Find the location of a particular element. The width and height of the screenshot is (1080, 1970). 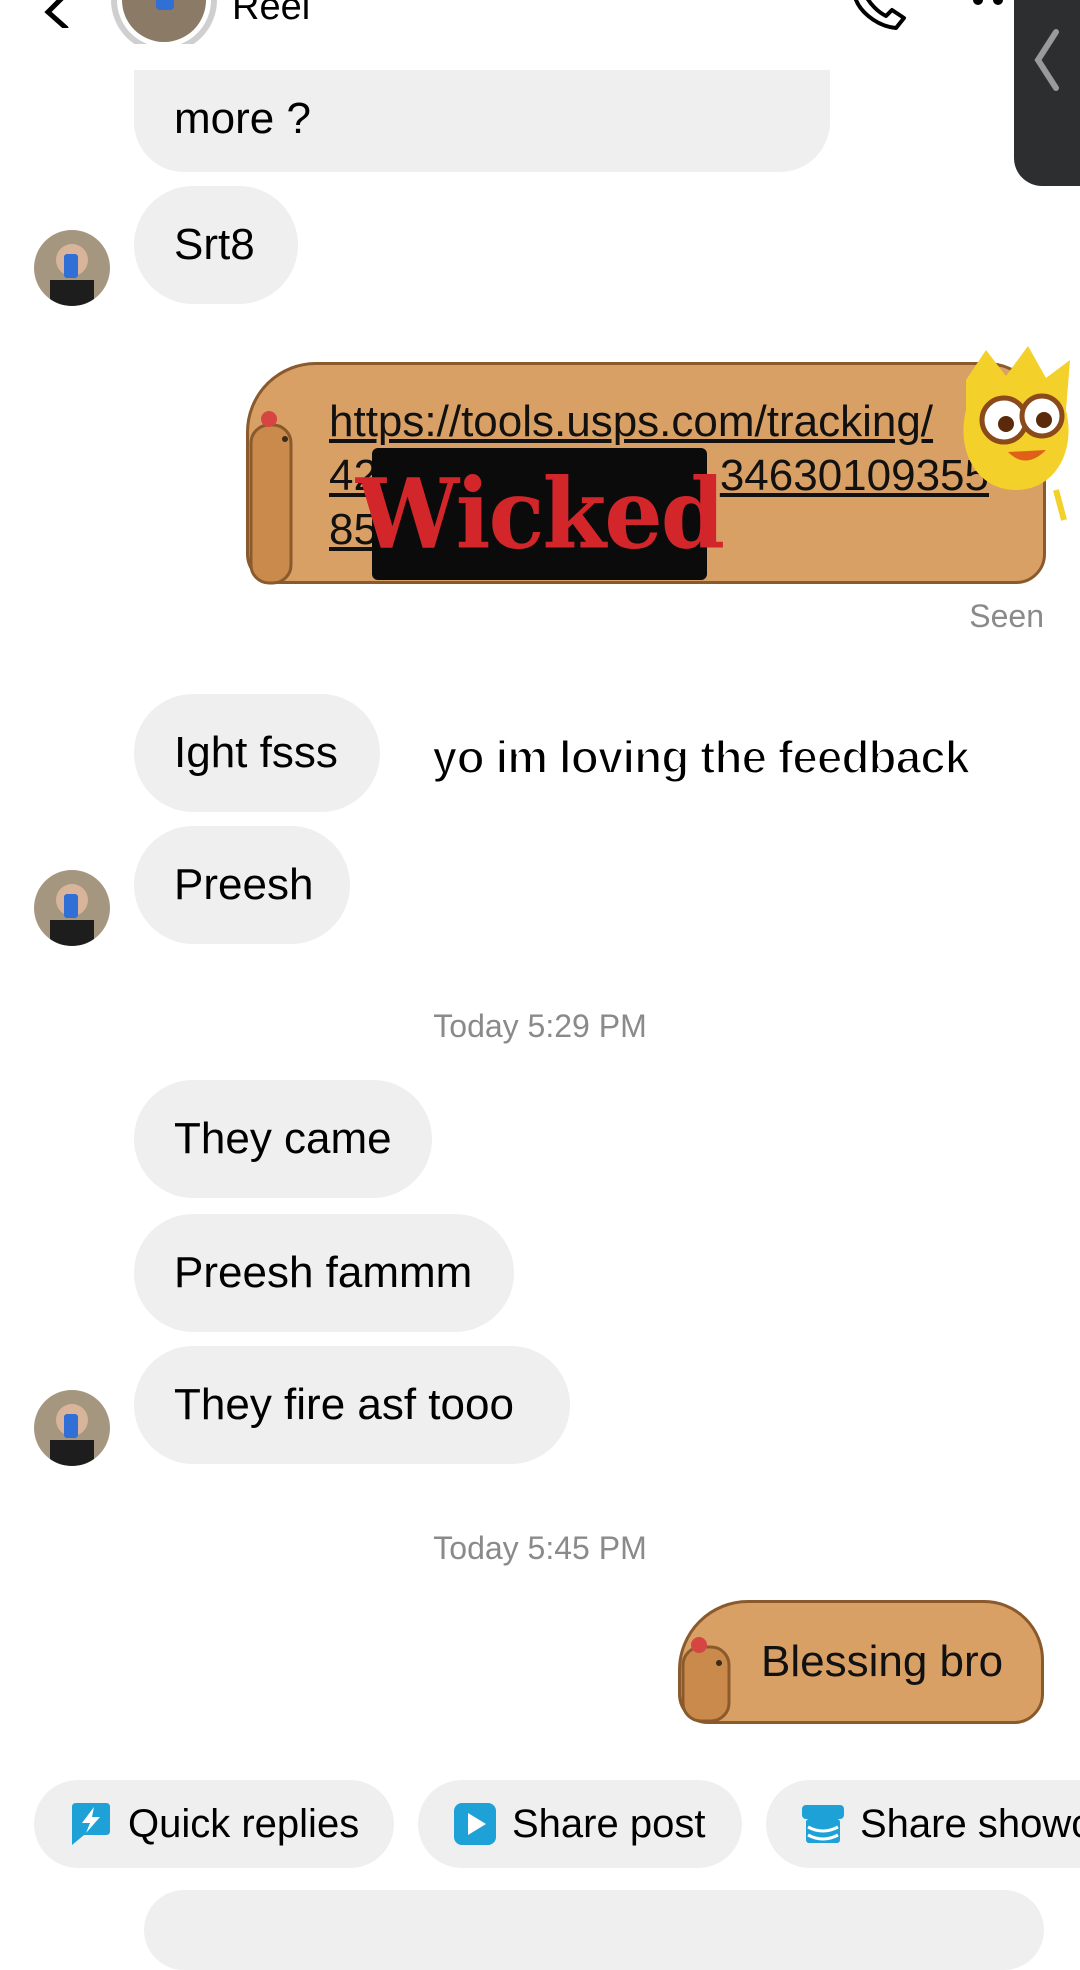

message-composer is located at coordinates (594, 1930).